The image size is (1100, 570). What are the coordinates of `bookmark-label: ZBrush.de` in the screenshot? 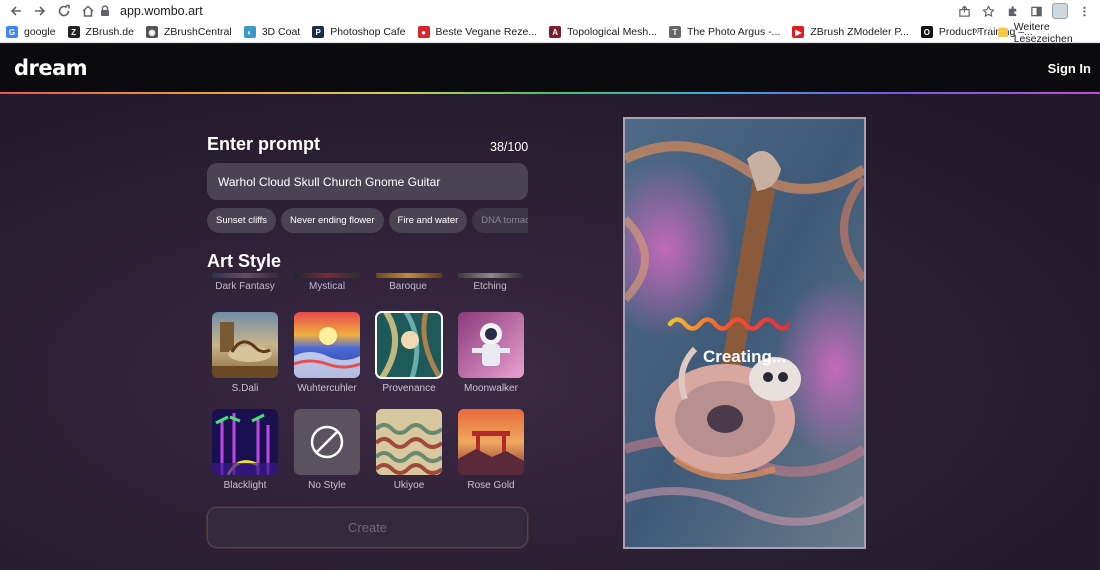 It's located at (109, 32).